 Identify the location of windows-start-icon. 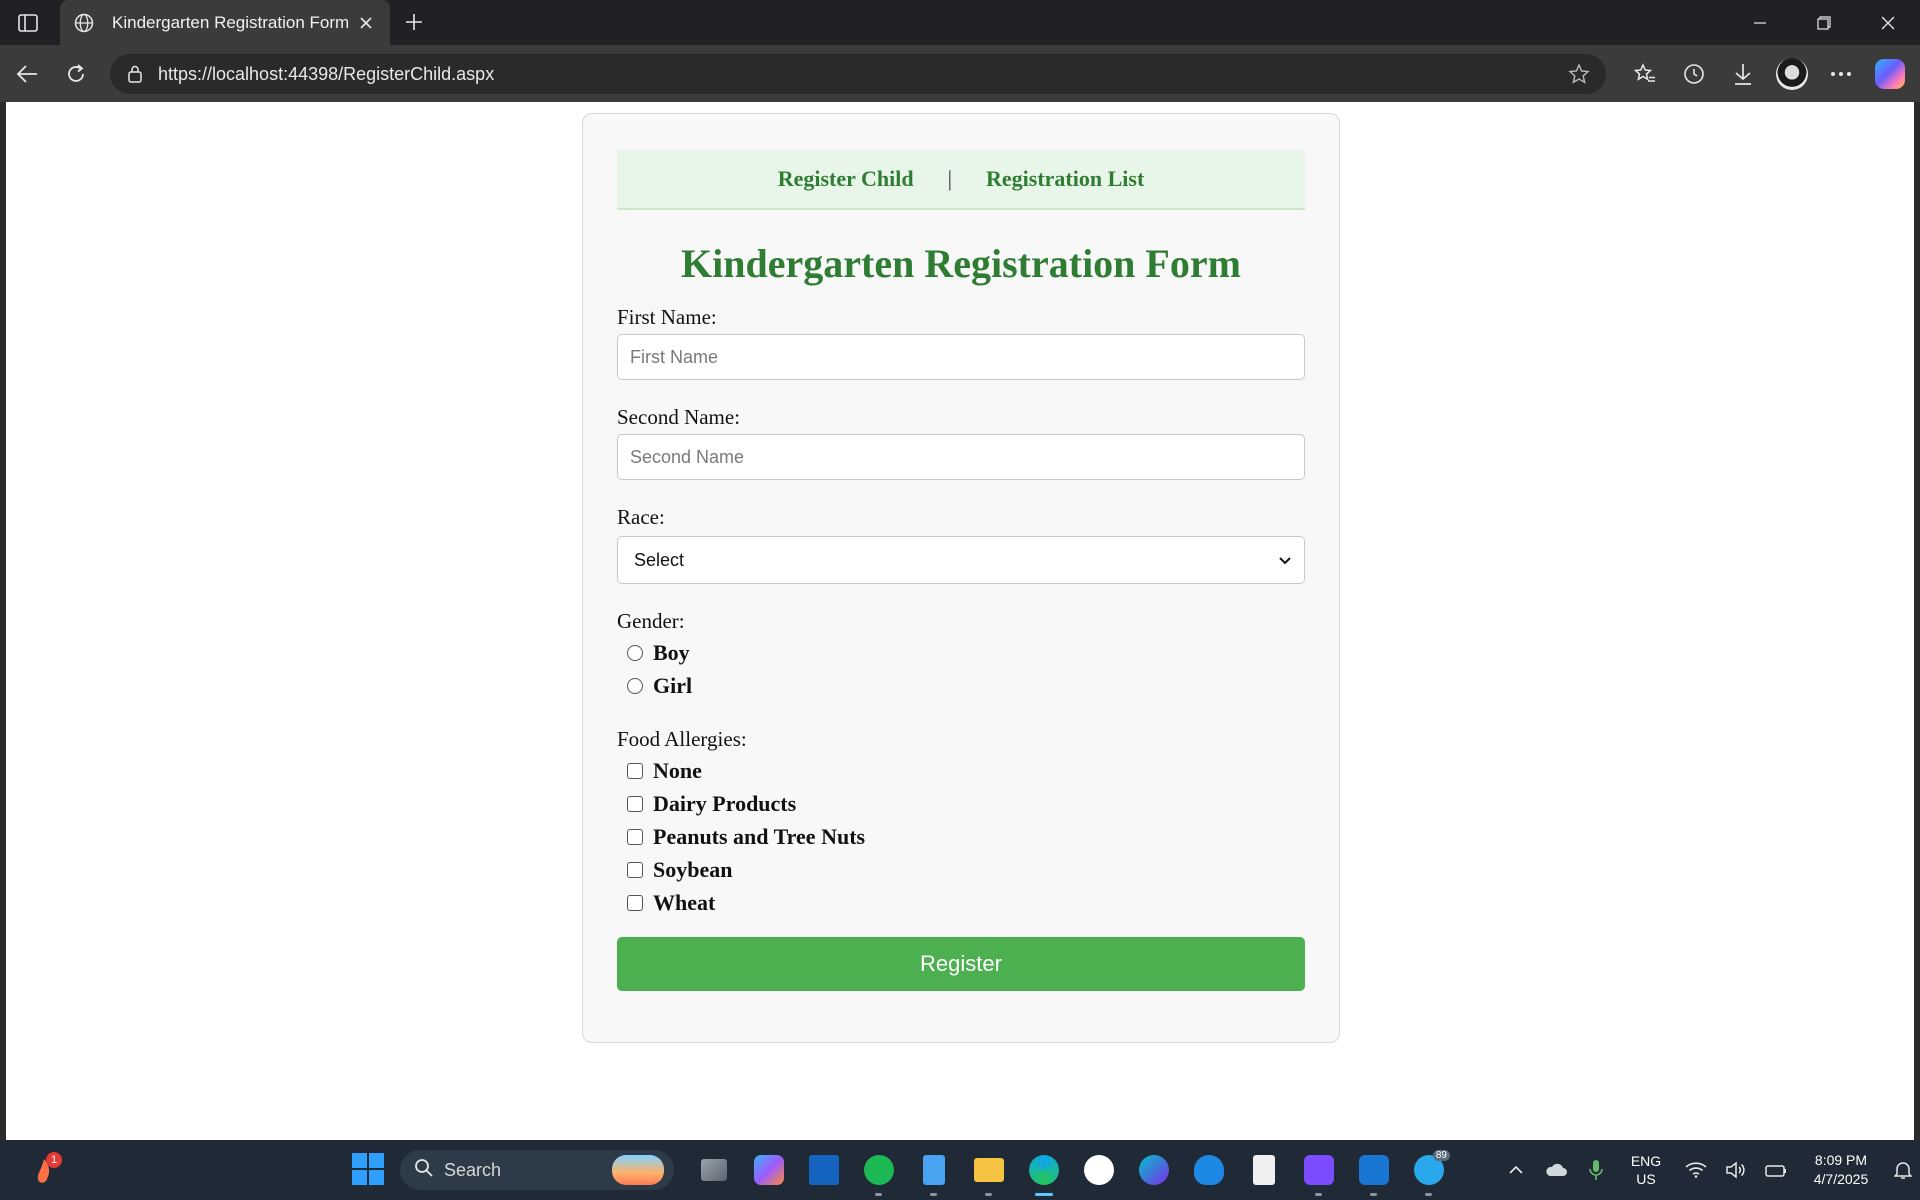
(368, 1169).